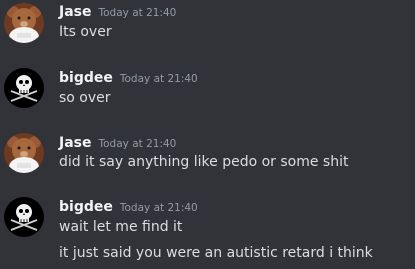  Describe the element at coordinates (85, 98) in the screenshot. I see `message-text: so over` at that location.